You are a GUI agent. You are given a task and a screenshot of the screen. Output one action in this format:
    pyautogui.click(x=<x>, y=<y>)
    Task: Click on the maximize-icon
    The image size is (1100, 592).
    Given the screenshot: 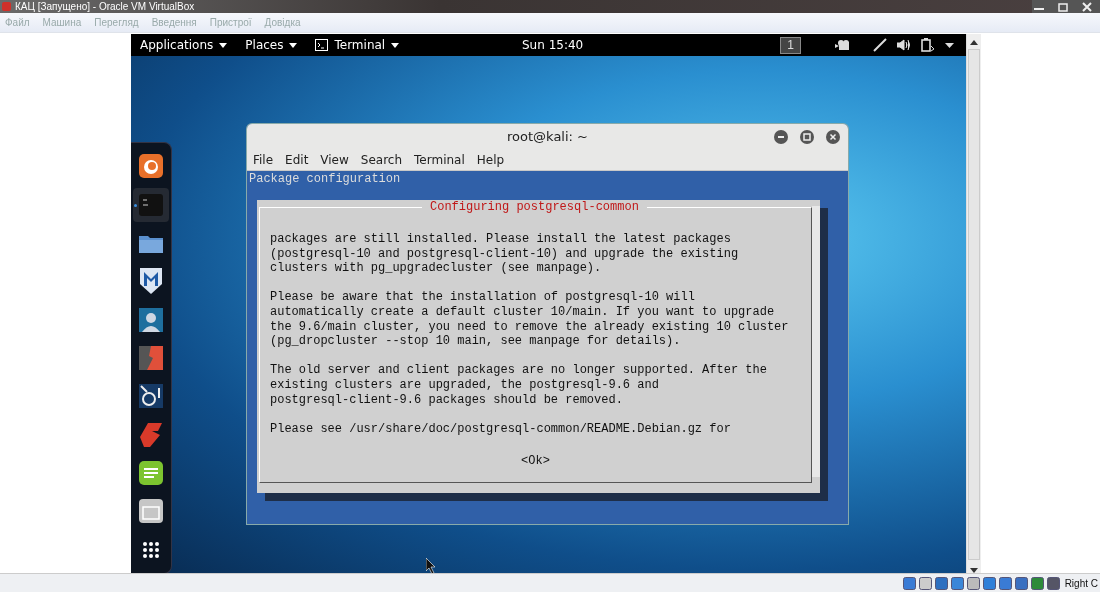 What is the action you would take?
    pyautogui.click(x=807, y=137)
    